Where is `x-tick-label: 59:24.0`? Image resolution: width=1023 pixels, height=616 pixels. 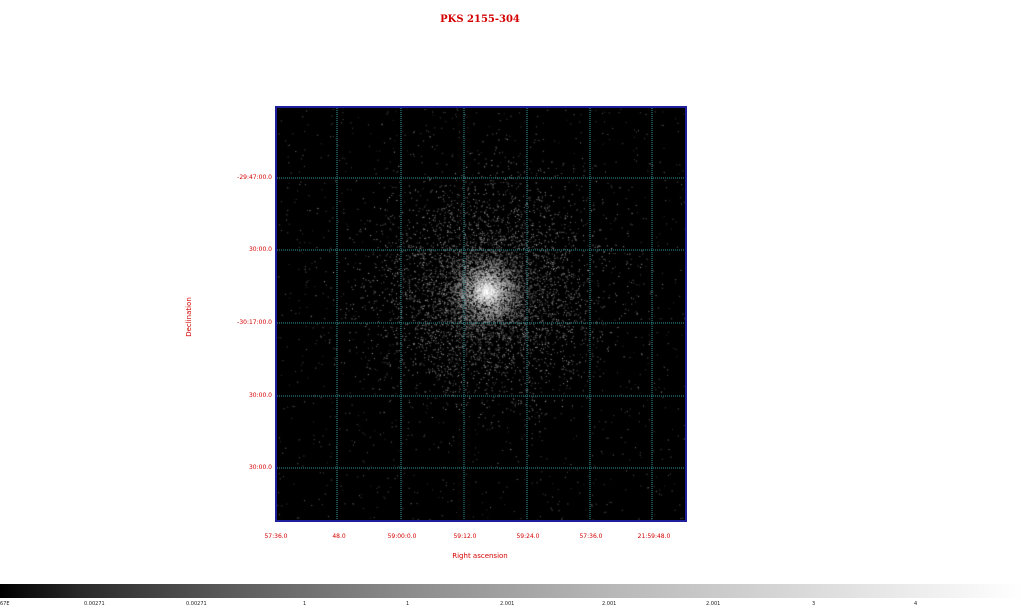 x-tick-label: 59:24.0 is located at coordinates (528, 536).